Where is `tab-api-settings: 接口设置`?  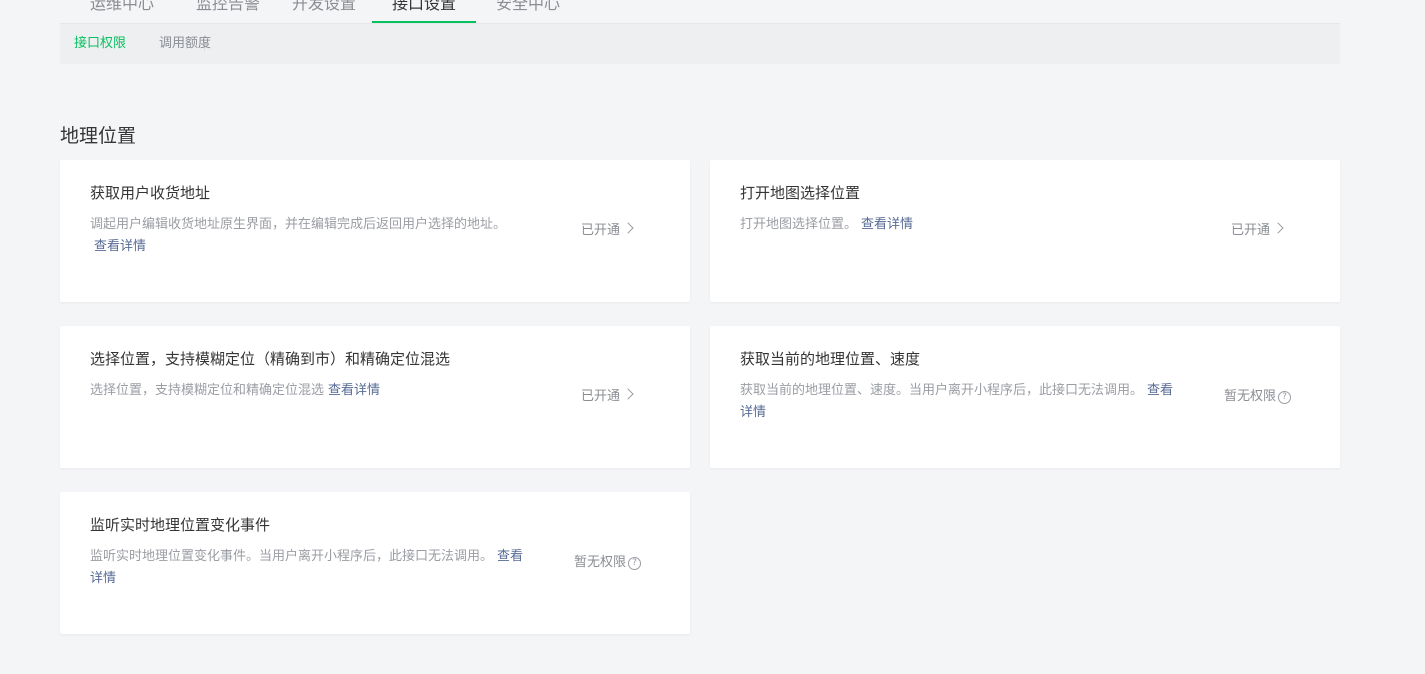 tab-api-settings: 接口设置 is located at coordinates (424, 11).